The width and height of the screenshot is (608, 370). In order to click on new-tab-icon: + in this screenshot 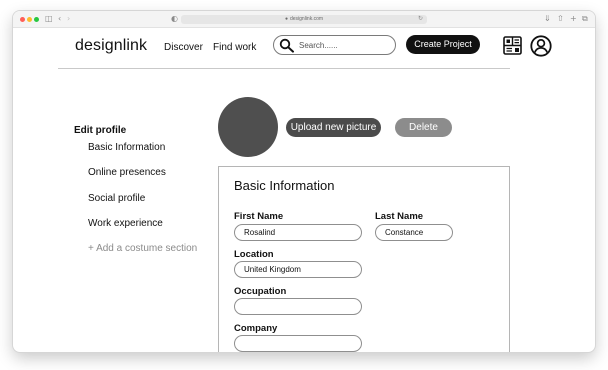, I will do `click(573, 19)`.